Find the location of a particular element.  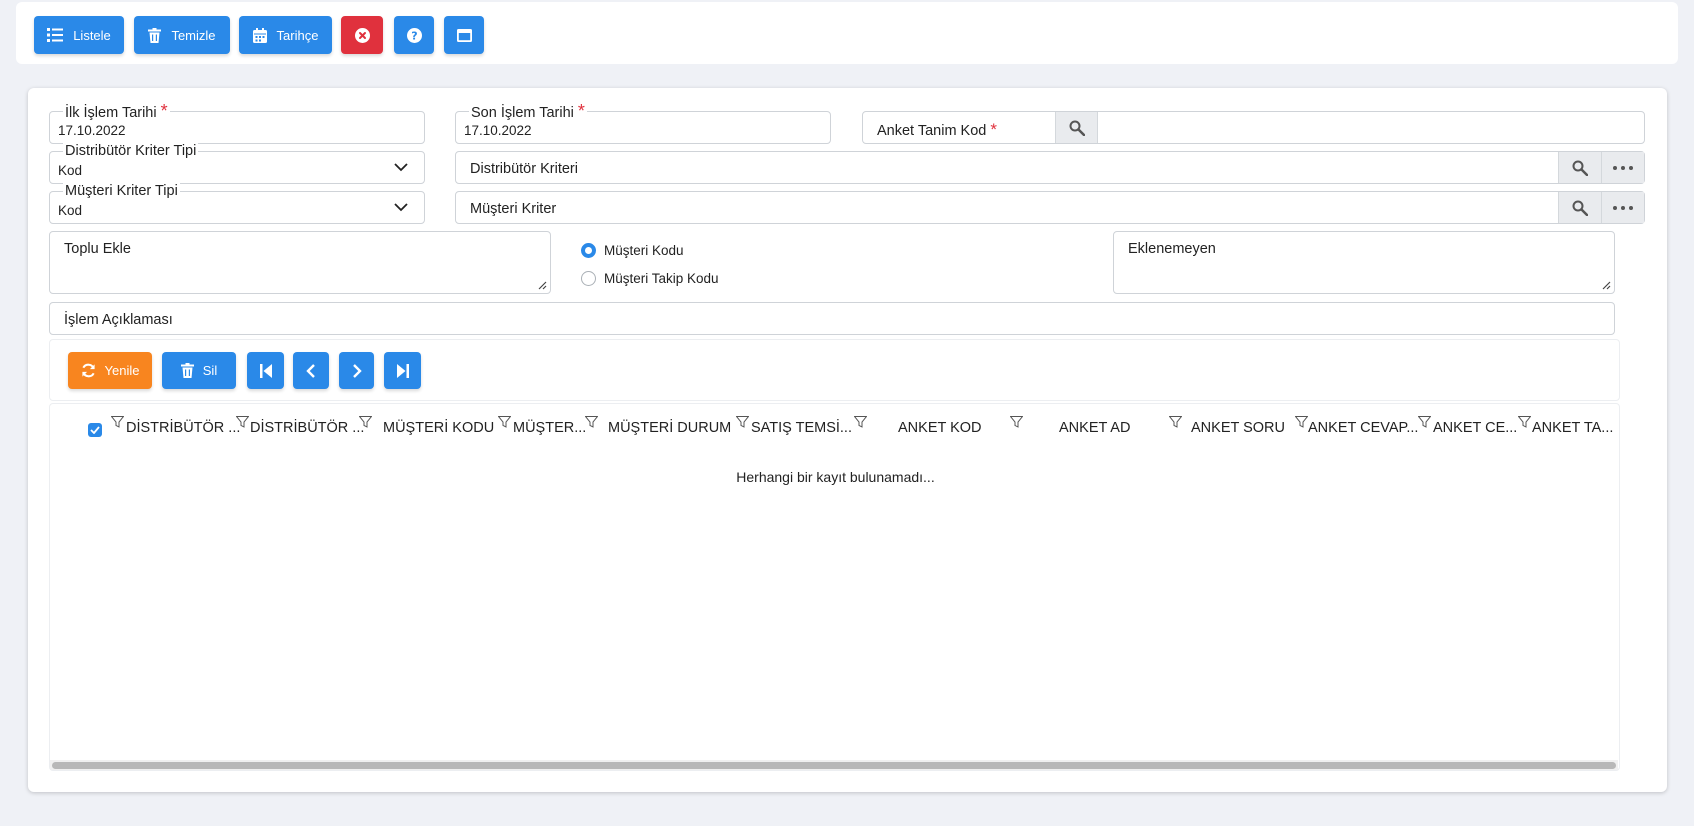

list-icon is located at coordinates (55, 35).